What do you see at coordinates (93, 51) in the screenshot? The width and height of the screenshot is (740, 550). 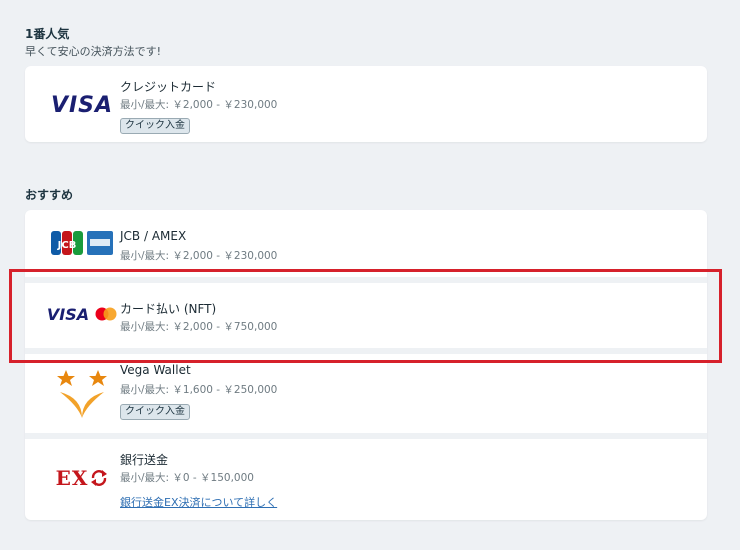 I see `section-subtitle-popular: 早くて安心の決済方法です!` at bounding box center [93, 51].